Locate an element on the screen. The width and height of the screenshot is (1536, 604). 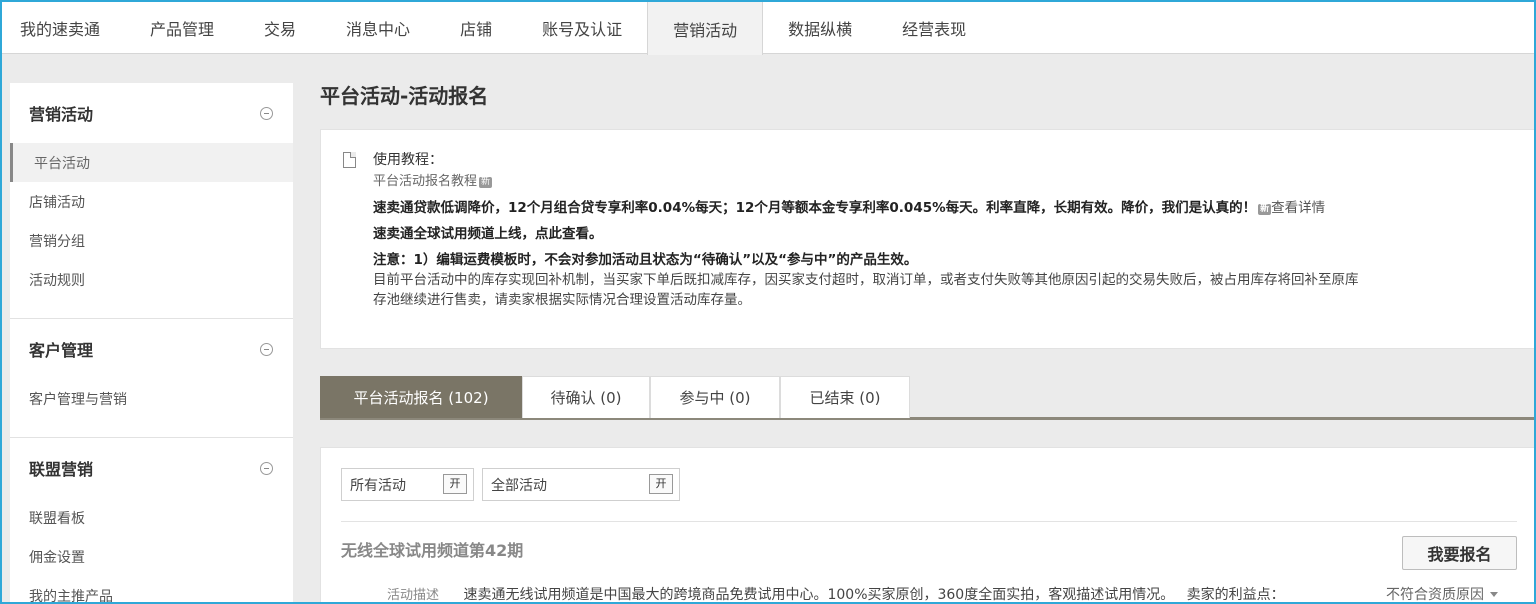
ineligible-reason-label: 不符合资质原因 is located at coordinates (1435, 595).